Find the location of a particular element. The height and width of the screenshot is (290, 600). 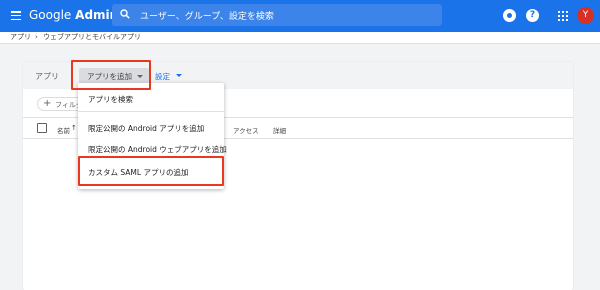

breadcrumb: アプリ › ウェブアプリとモバイルアプリ is located at coordinates (300, 38).